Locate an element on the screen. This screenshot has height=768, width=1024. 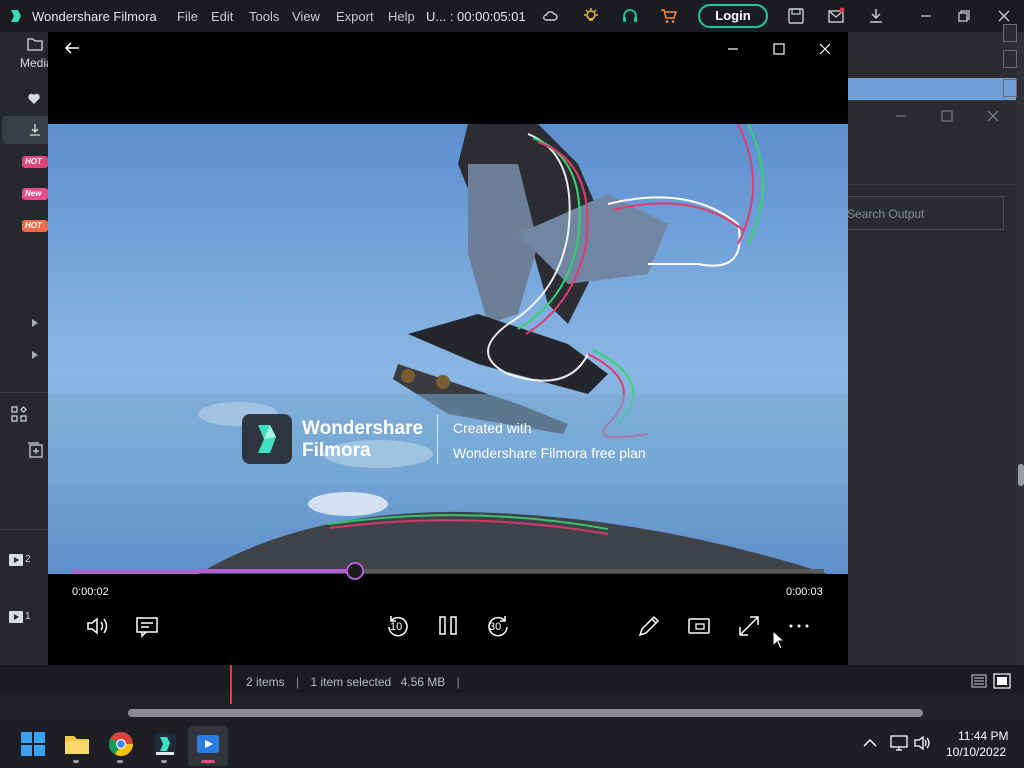
layout-icon is located at coordinates (19, 414).